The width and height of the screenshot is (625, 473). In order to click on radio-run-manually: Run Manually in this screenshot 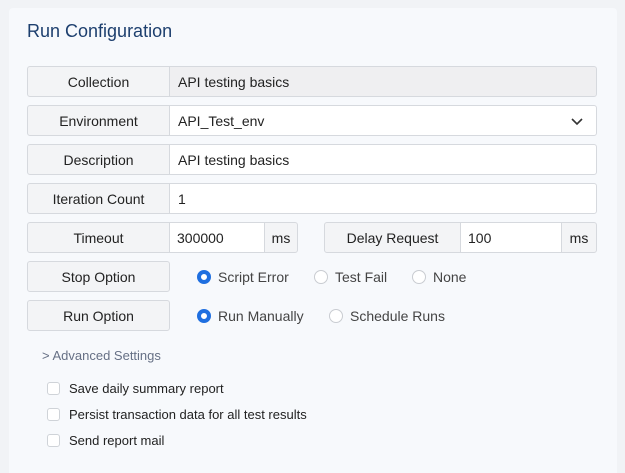, I will do `click(250, 316)`.